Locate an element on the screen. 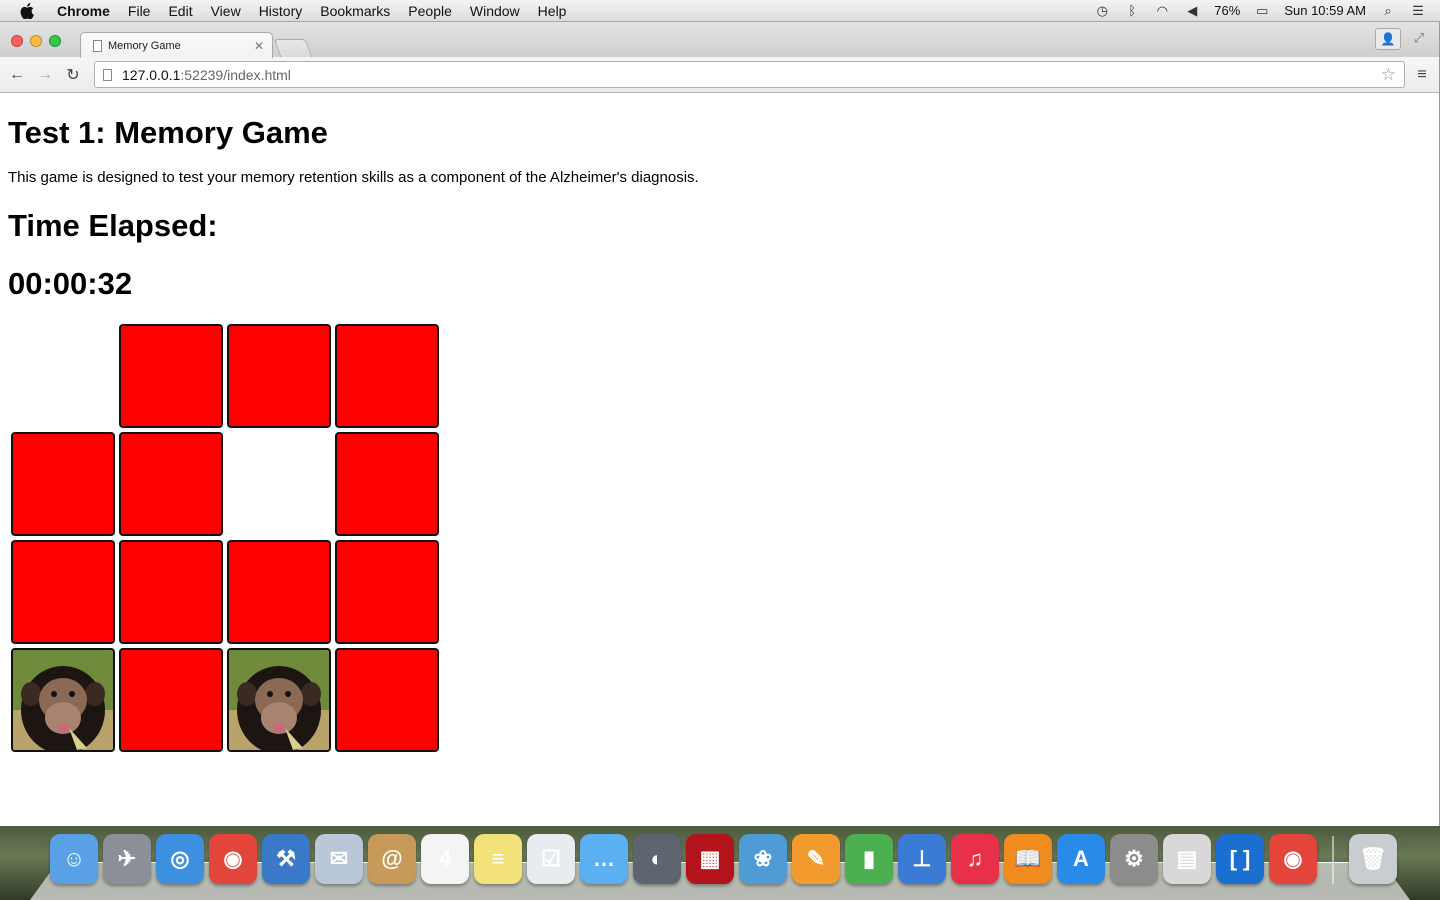 This screenshot has height=900, width=1440. dock-icons: ☺ ✈ ◎ ◉ ⚒ ✉ @4 ≡ ☑… ◐ ▦ ❀ ✎ ▮ ⊥ ♫ 📖 A ⚙ ▤[ ] ◉ 🗑 is located at coordinates (723, 859).